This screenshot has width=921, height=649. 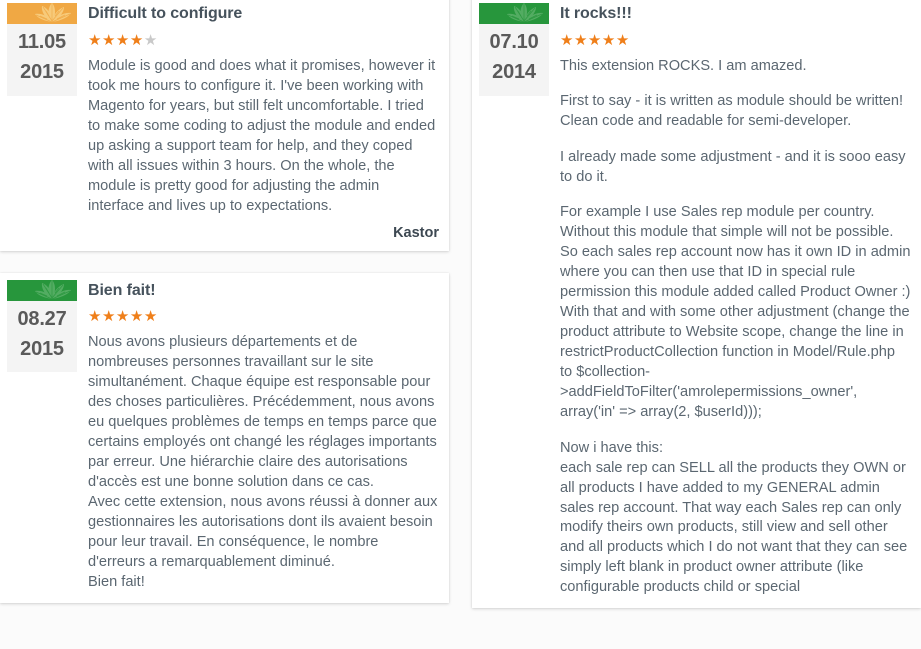 What do you see at coordinates (612, 447) in the screenshot?
I see `review-paragraph: Now i have this:` at bounding box center [612, 447].